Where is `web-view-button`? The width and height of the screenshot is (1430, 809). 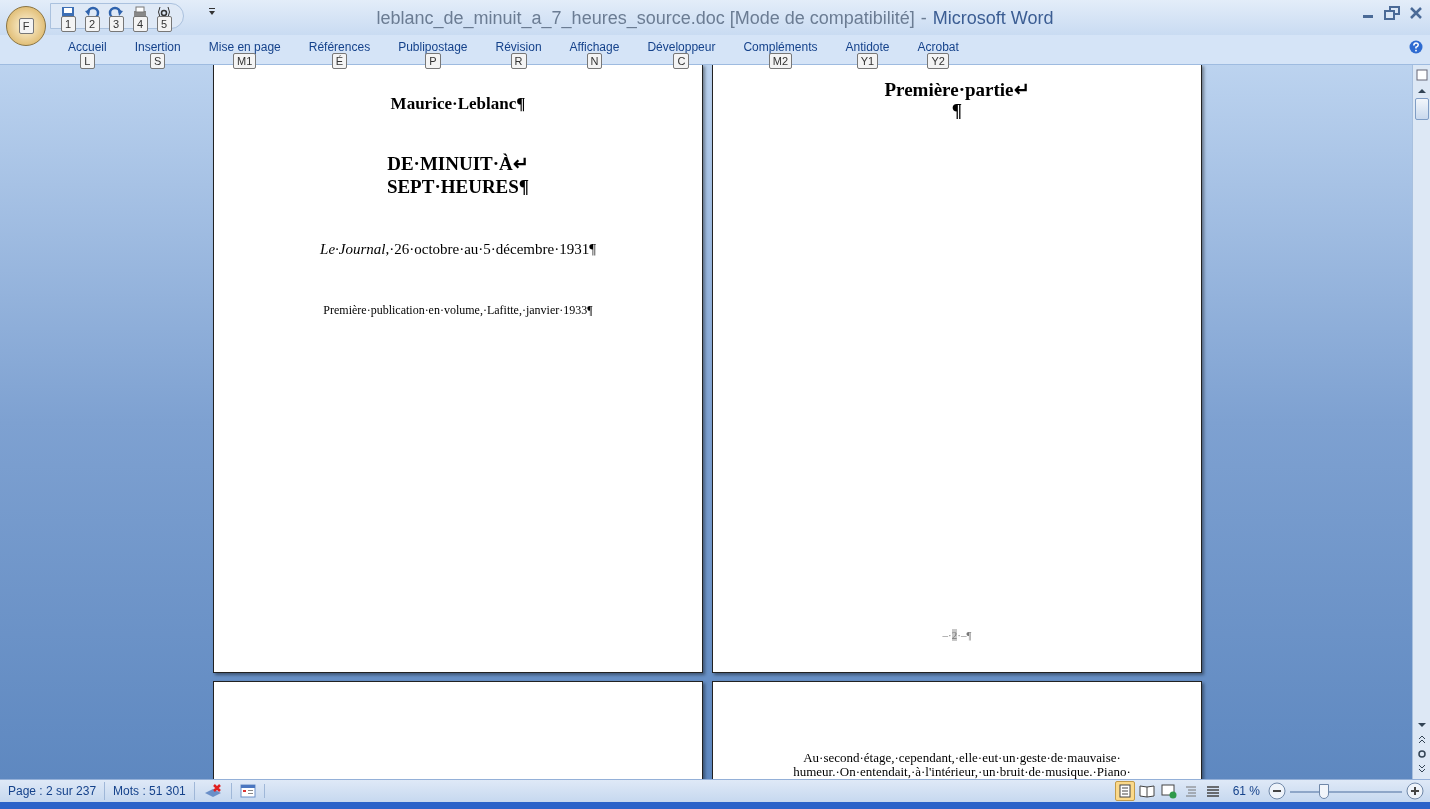 web-view-button is located at coordinates (1168, 791).